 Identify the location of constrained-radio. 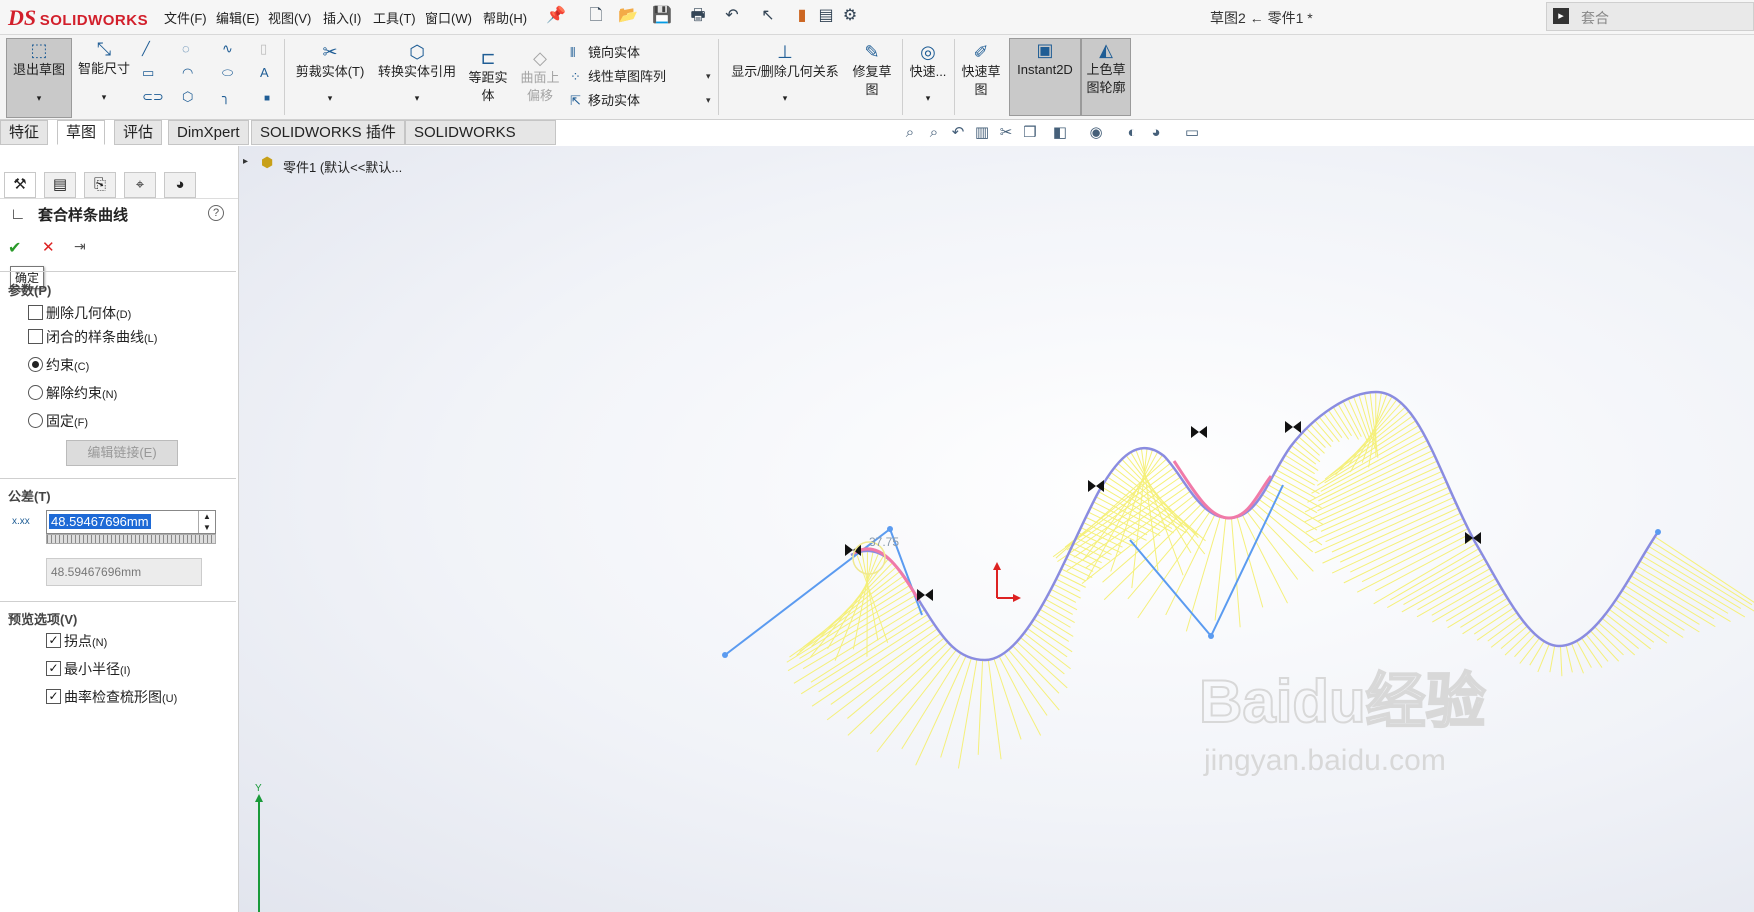
(35, 364).